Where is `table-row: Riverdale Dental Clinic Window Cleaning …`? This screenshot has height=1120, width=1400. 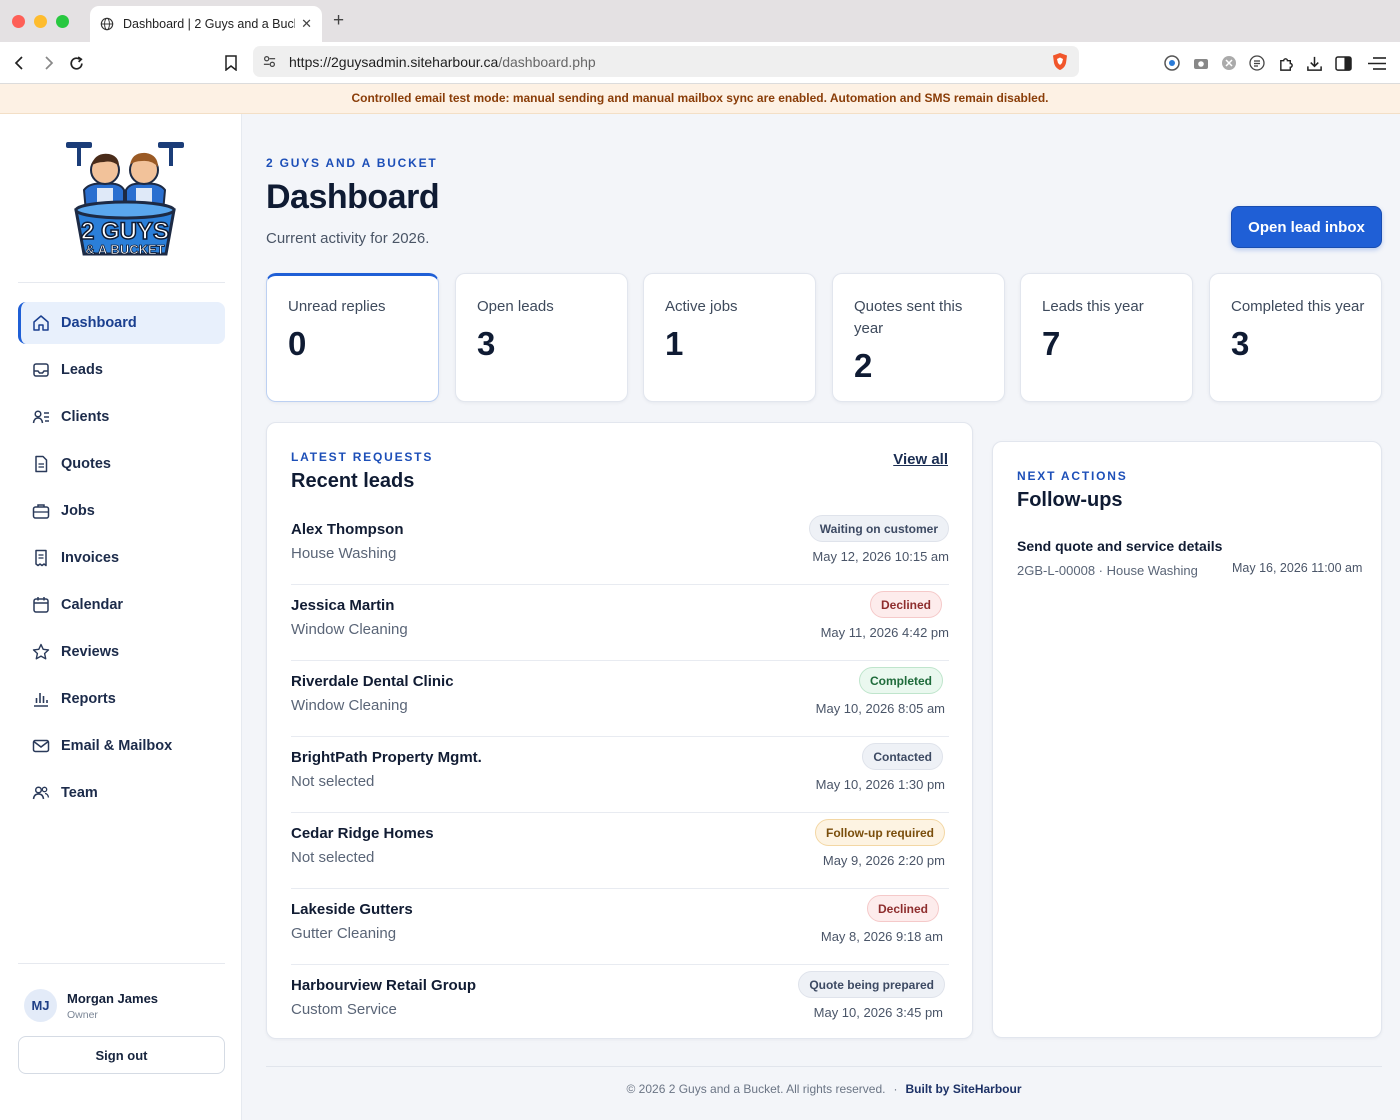 table-row: Riverdale Dental Clinic Window Cleaning … is located at coordinates (620, 699).